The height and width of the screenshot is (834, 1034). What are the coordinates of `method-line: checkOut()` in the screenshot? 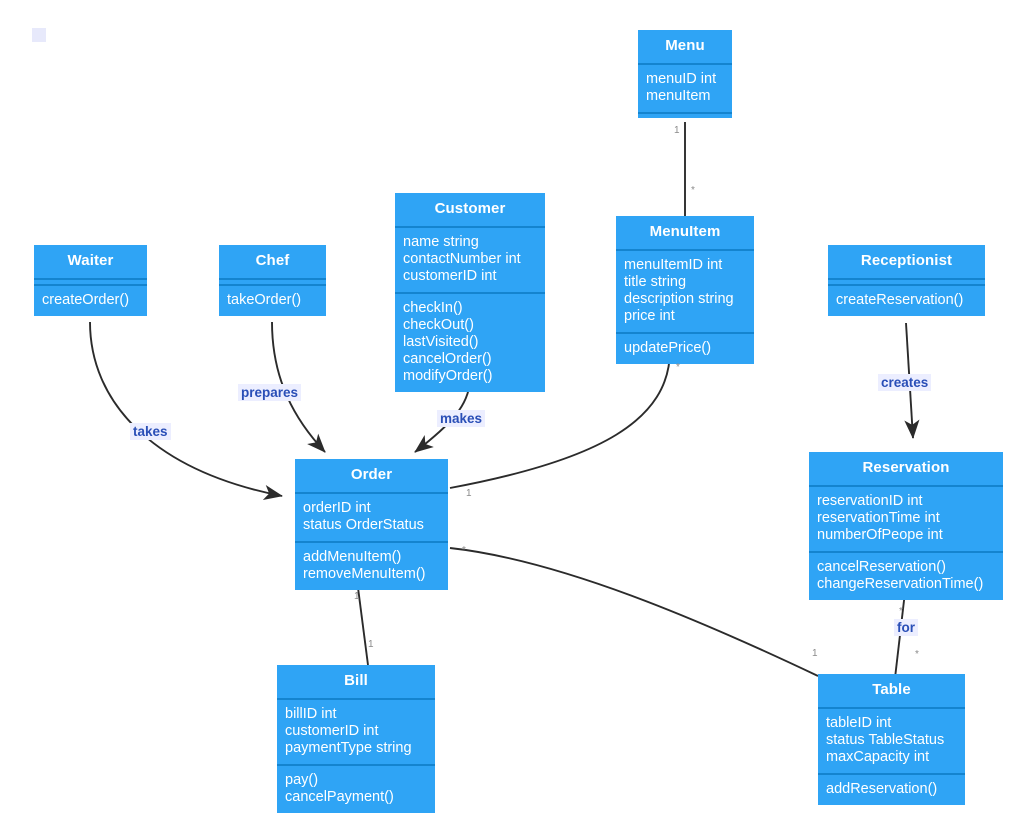 It's located at (438, 325).